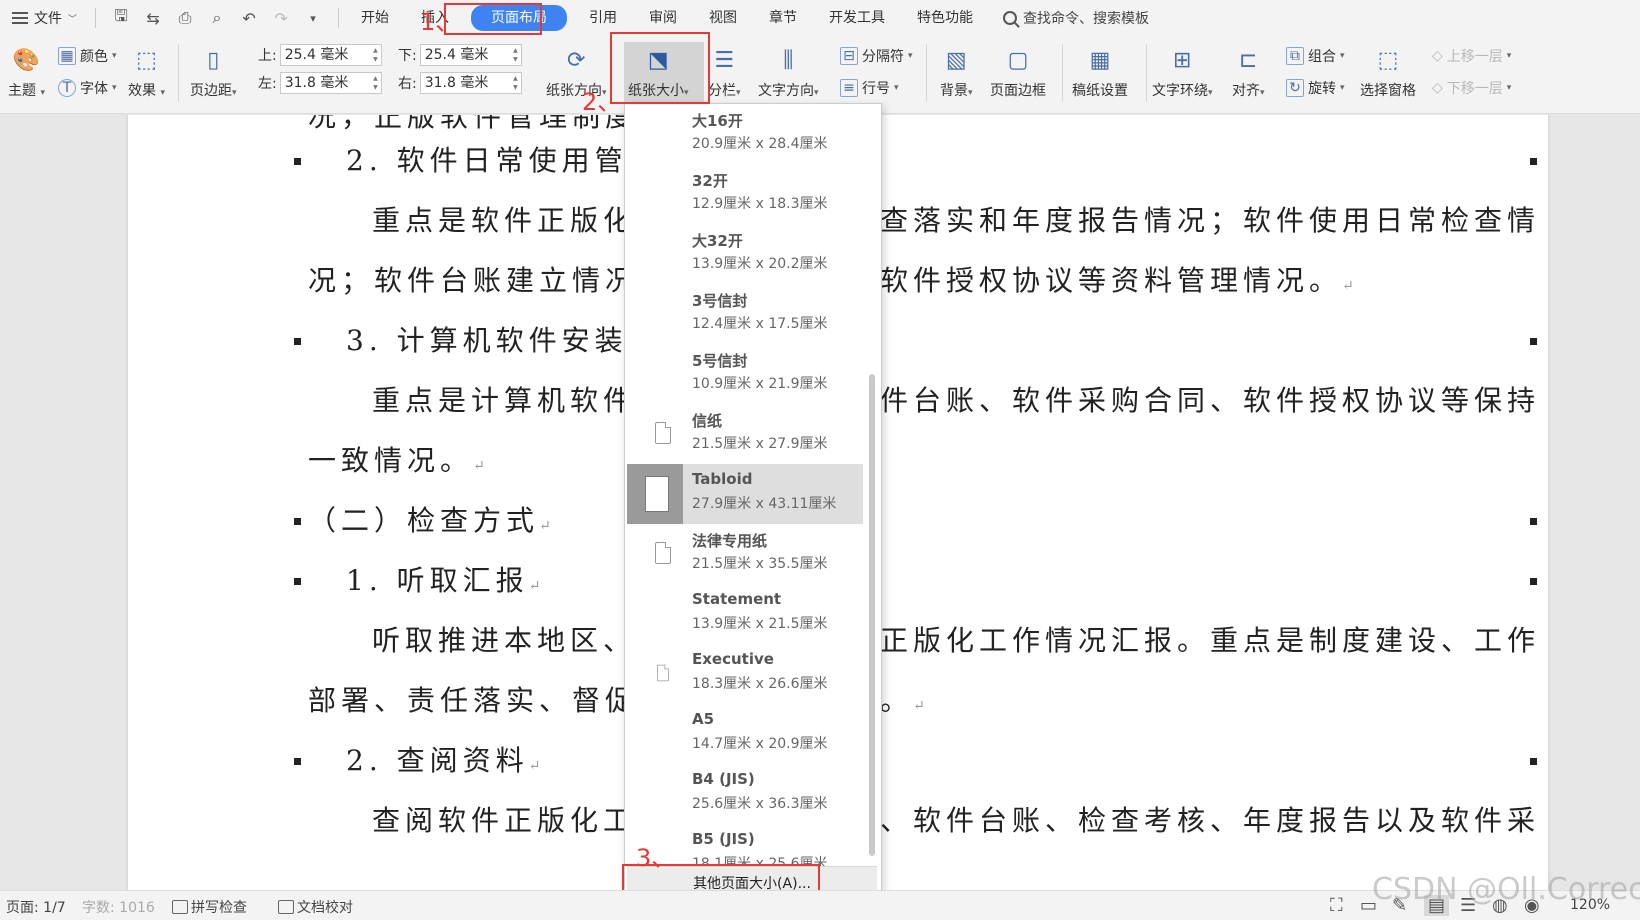  Describe the element at coordinates (956, 60) in the screenshot. I see `background-icon: ▧` at that location.